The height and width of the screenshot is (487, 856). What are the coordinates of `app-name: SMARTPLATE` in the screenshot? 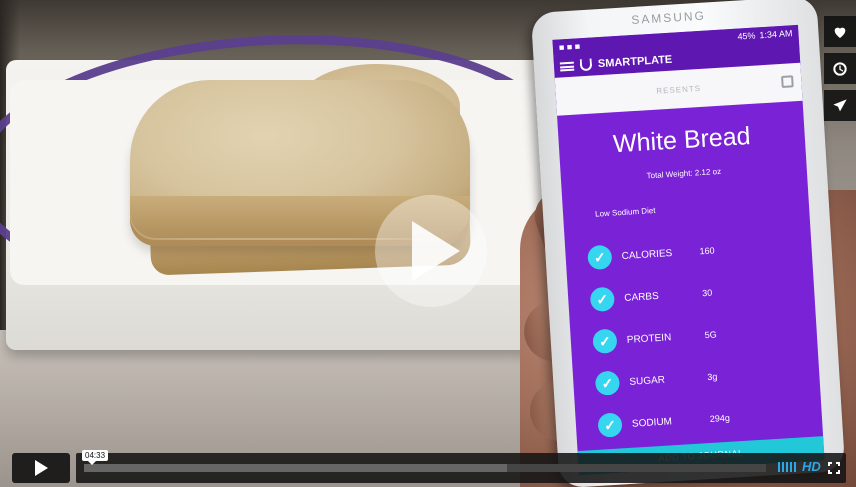 It's located at (635, 62).